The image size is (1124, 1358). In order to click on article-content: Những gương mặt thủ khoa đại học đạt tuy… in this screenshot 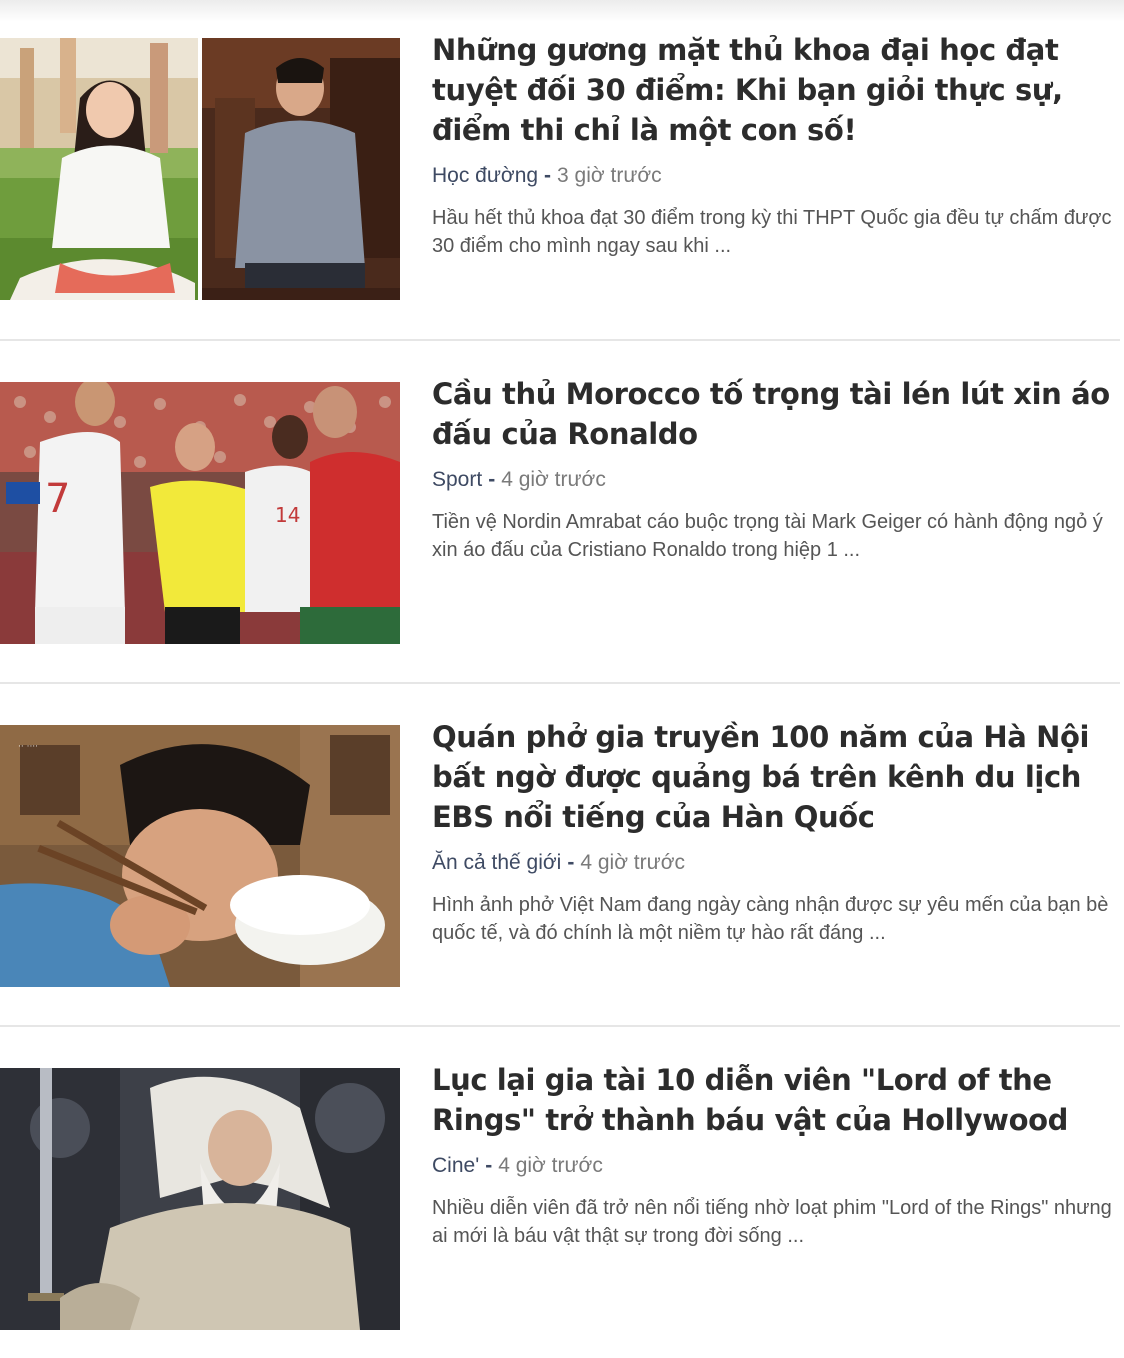, I will do `click(777, 146)`.